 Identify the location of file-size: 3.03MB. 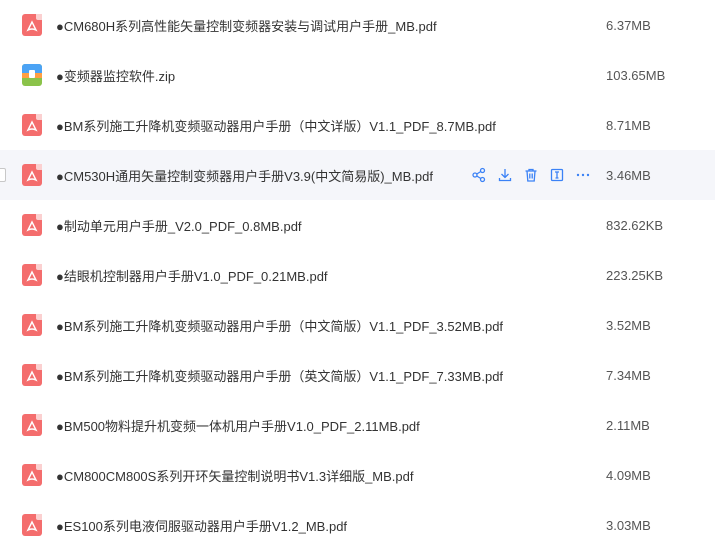
(628, 525).